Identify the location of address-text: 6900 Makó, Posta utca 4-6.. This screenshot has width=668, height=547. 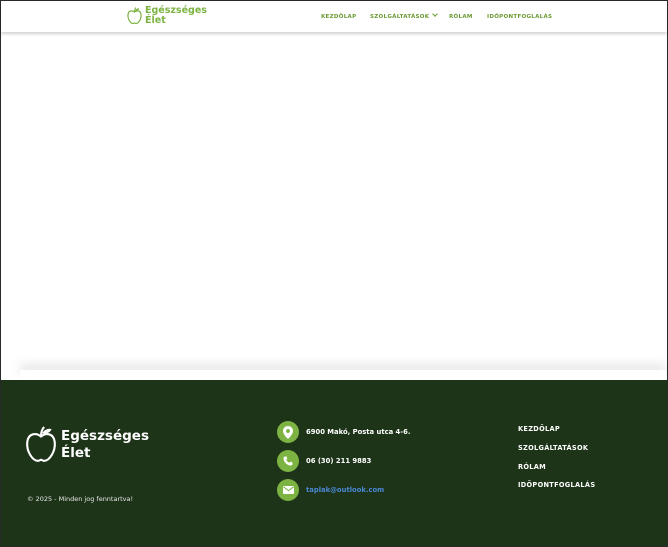
(358, 432).